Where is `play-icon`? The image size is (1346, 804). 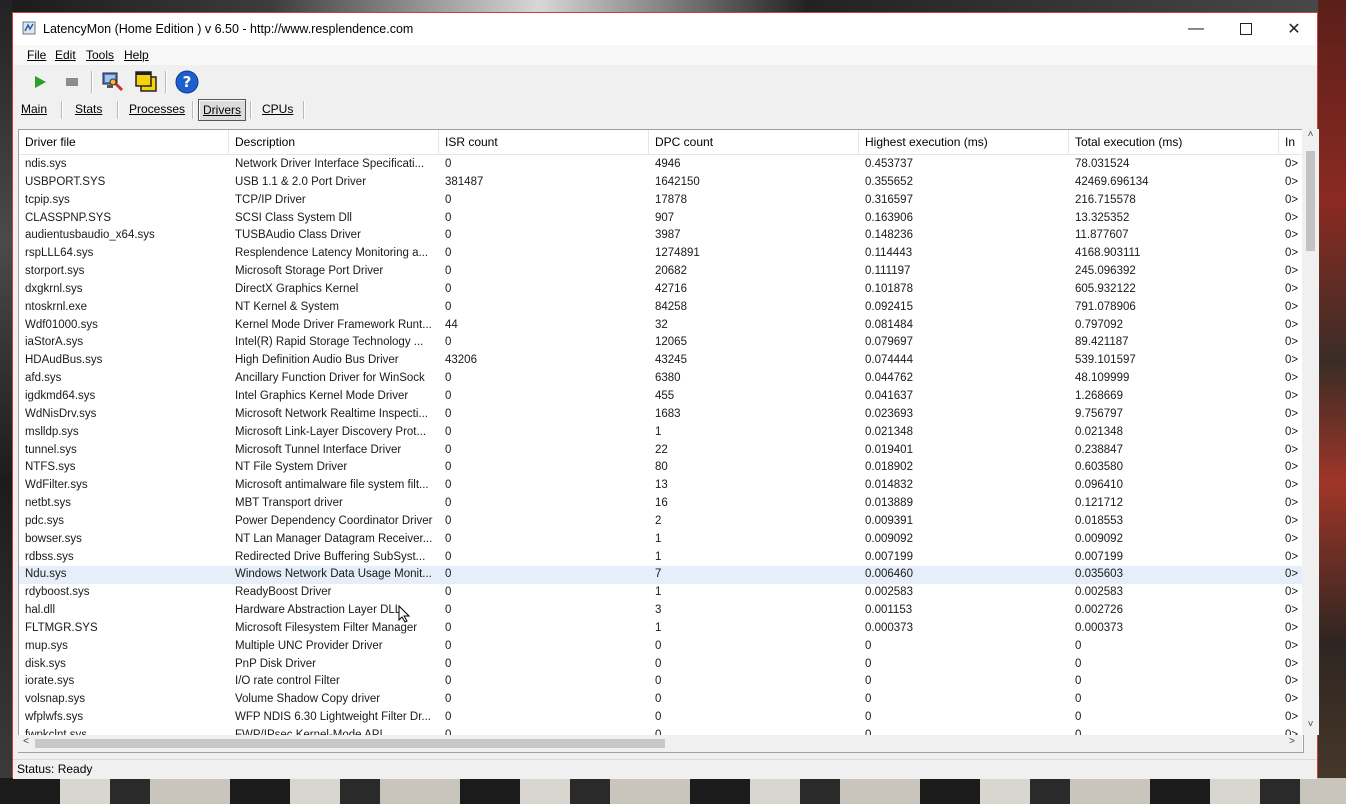
play-icon is located at coordinates (40, 82).